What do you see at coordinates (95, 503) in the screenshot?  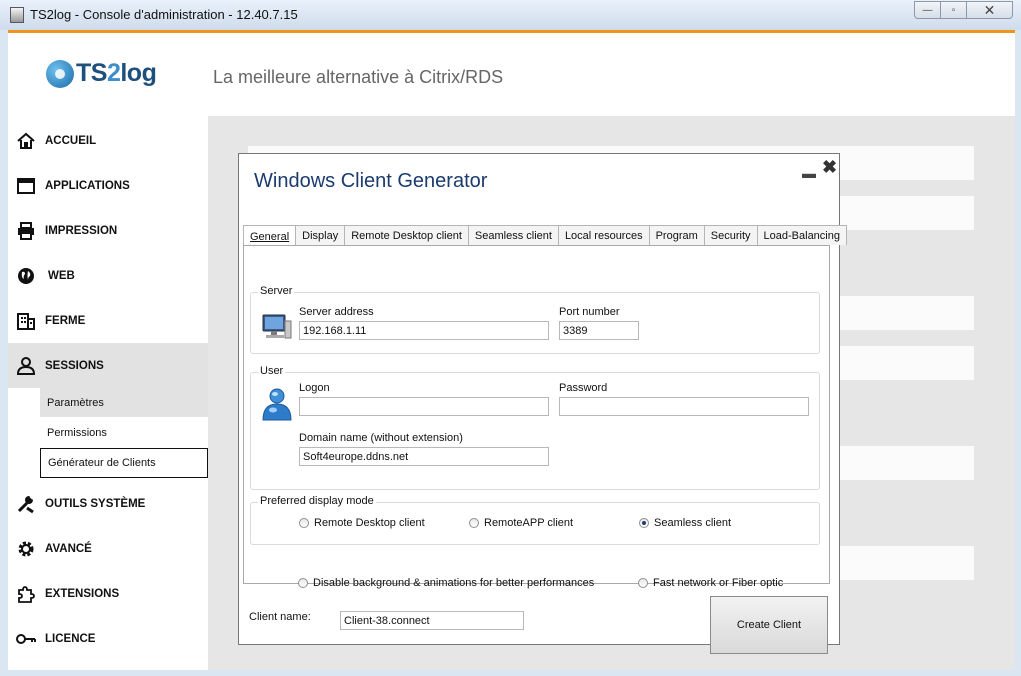 I see `nav-label: OUTILS SYSTÈME` at bounding box center [95, 503].